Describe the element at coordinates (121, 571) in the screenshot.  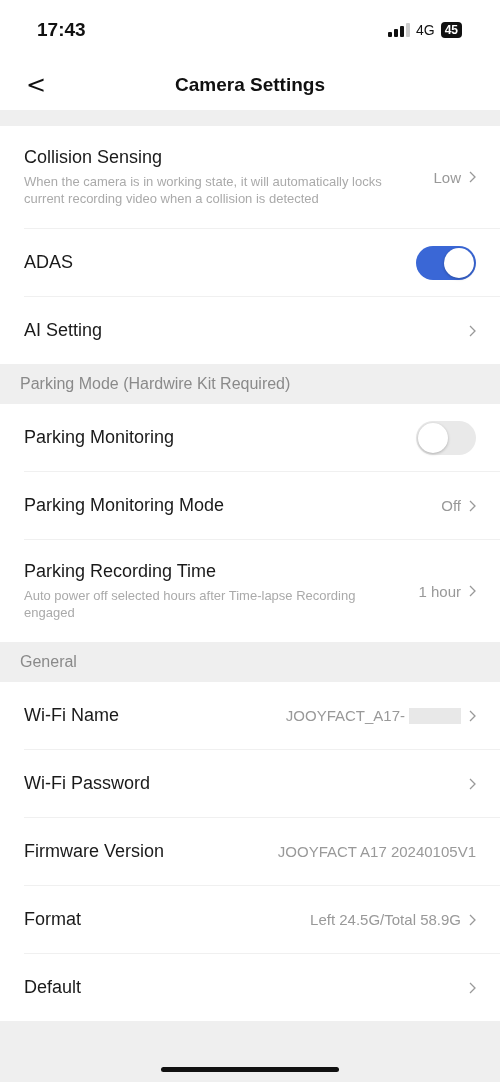
I see `setting-label: Parking Recording Time` at that location.